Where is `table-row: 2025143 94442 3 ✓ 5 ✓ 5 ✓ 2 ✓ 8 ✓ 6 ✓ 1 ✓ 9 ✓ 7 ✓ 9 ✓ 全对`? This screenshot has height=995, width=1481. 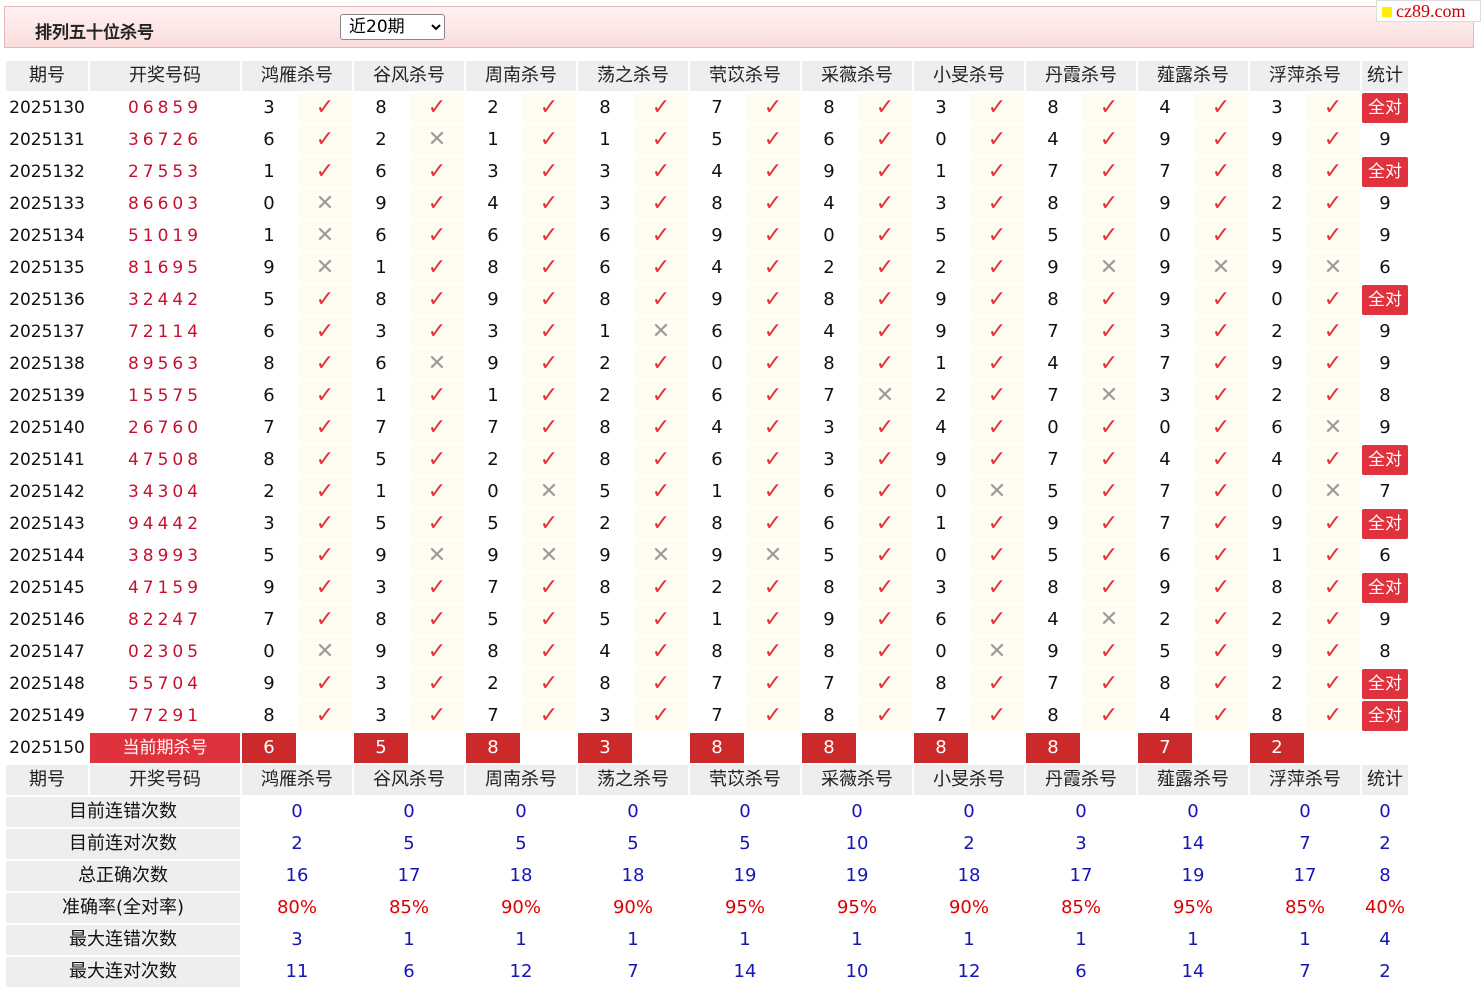
table-row: 2025143 94442 3 ✓ 5 ✓ 5 ✓ 2 ✓ 8 ✓ 6 ✓ 1 ✓ 9 ✓ 7 ✓ 9 ✓ 全对 is located at coordinates (707, 524).